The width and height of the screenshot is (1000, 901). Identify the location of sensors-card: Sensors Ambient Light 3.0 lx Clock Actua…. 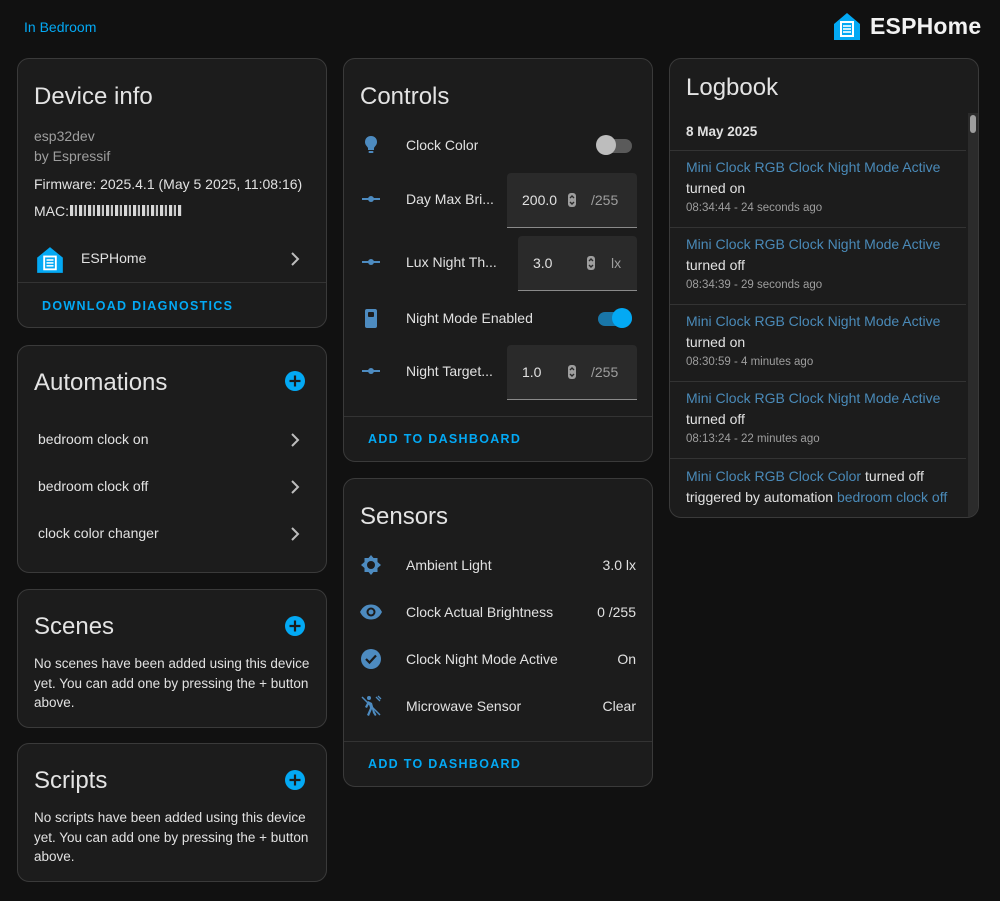
(498, 632).